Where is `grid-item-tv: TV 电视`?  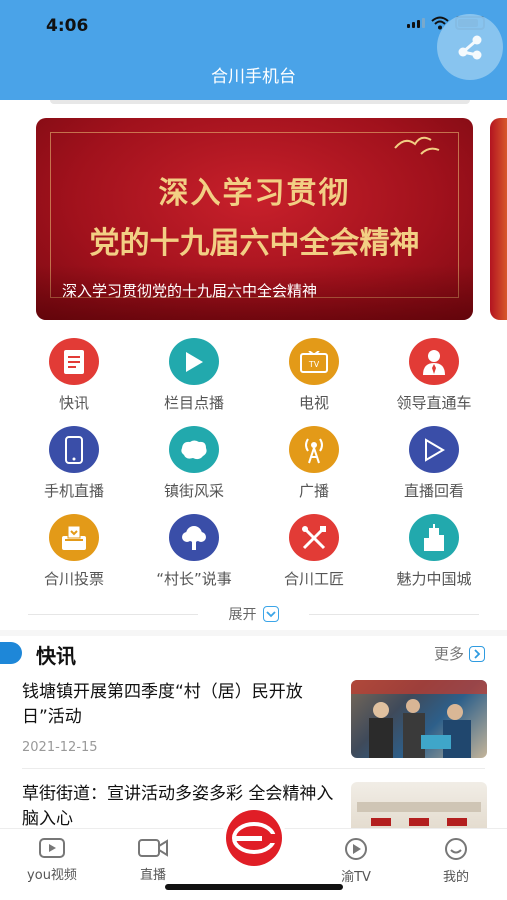
grid-item-tv: TV 电视 is located at coordinates (314, 375).